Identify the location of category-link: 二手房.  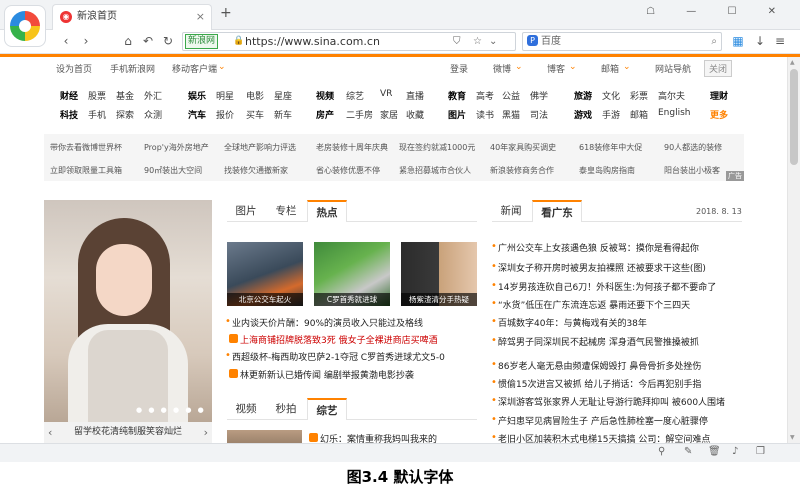
(359, 114).